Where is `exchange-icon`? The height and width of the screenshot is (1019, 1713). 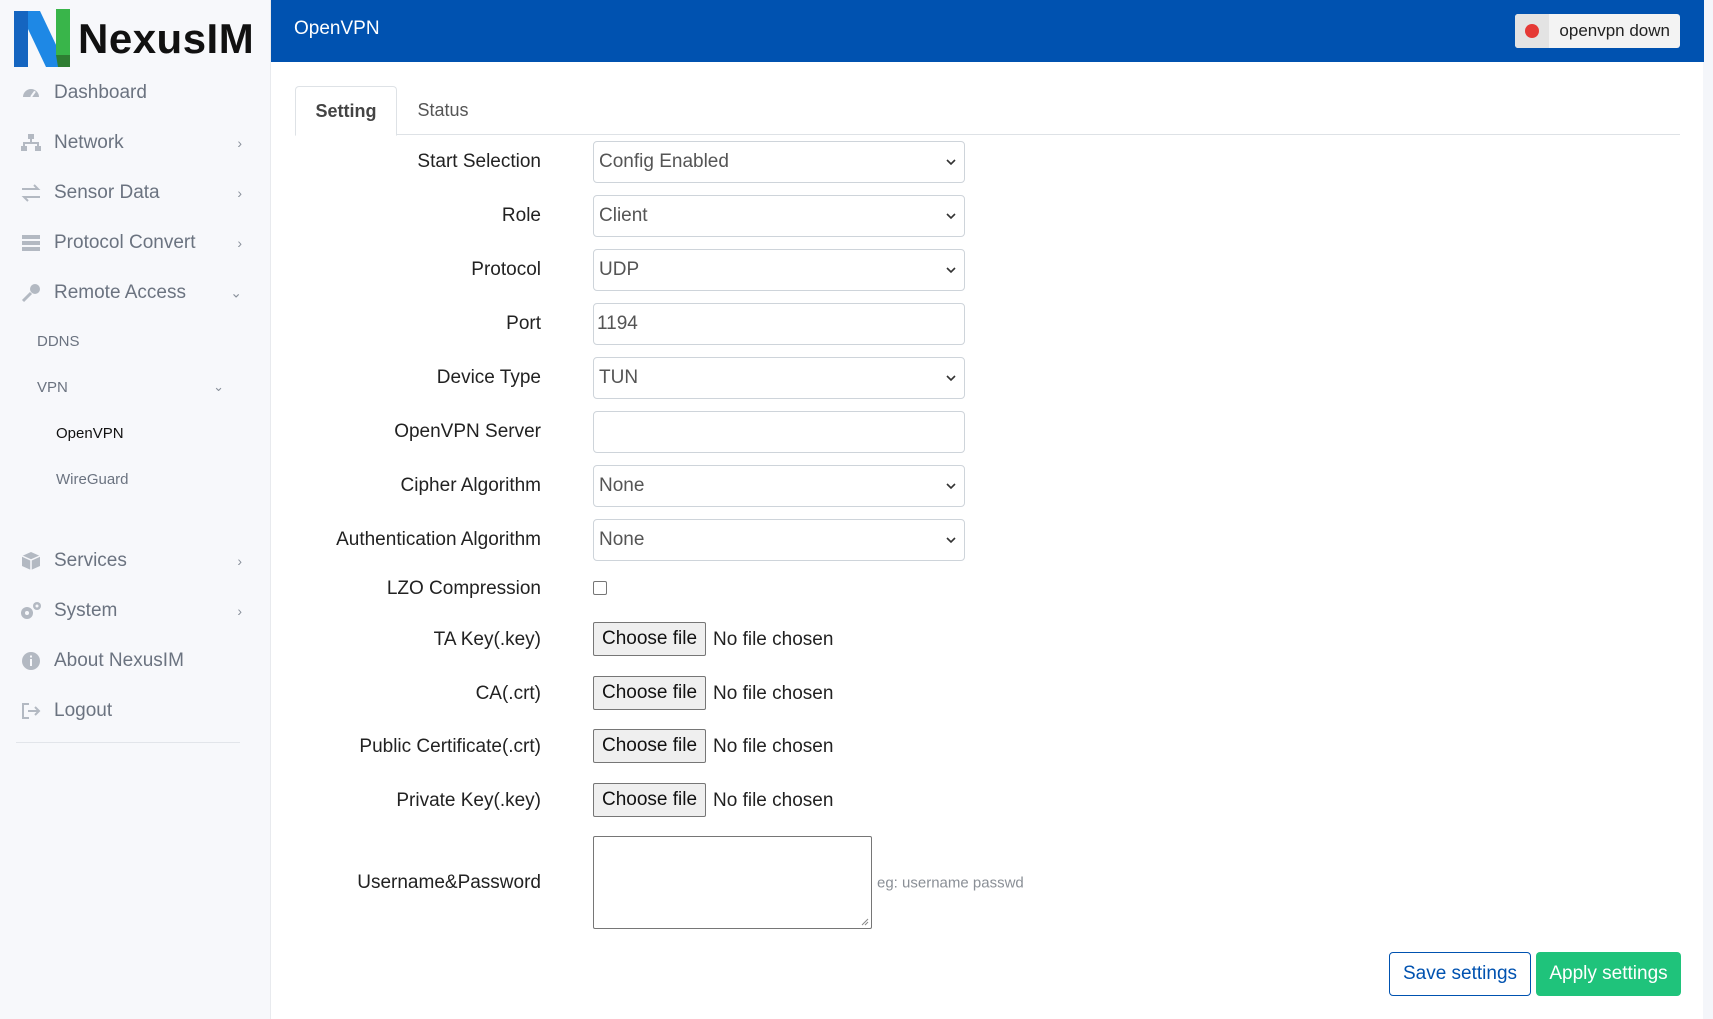 exchange-icon is located at coordinates (31, 193).